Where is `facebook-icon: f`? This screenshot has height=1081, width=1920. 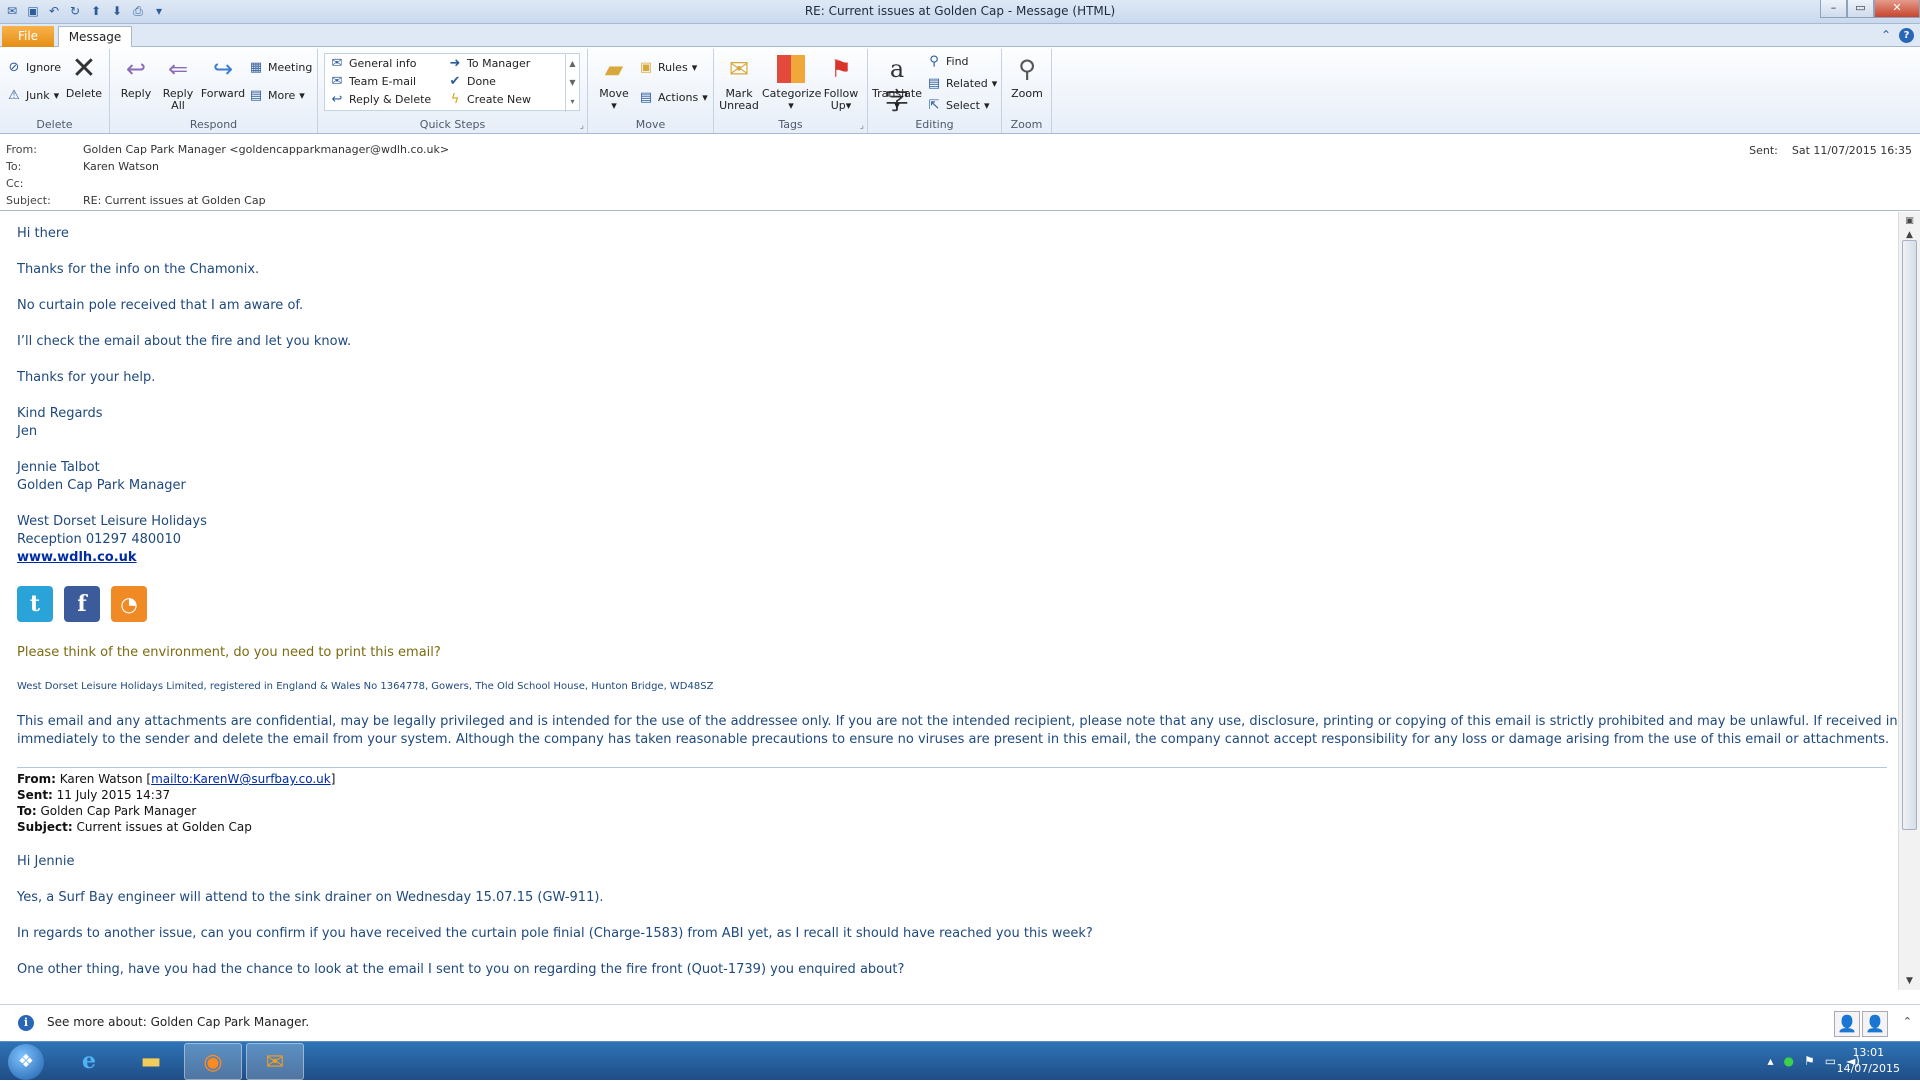 facebook-icon: f is located at coordinates (82, 604).